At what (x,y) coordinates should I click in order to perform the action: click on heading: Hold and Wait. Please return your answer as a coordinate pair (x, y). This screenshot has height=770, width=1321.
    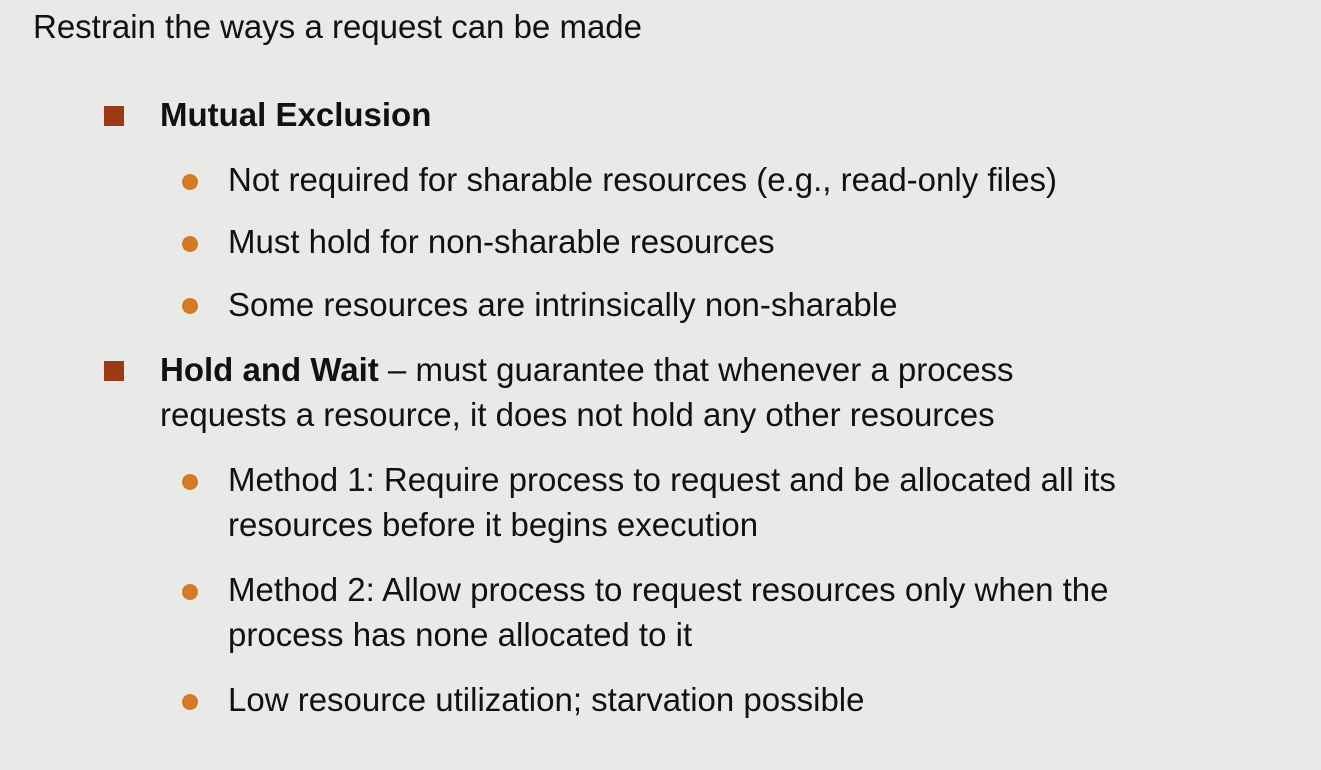
    Looking at the image, I should click on (269, 369).